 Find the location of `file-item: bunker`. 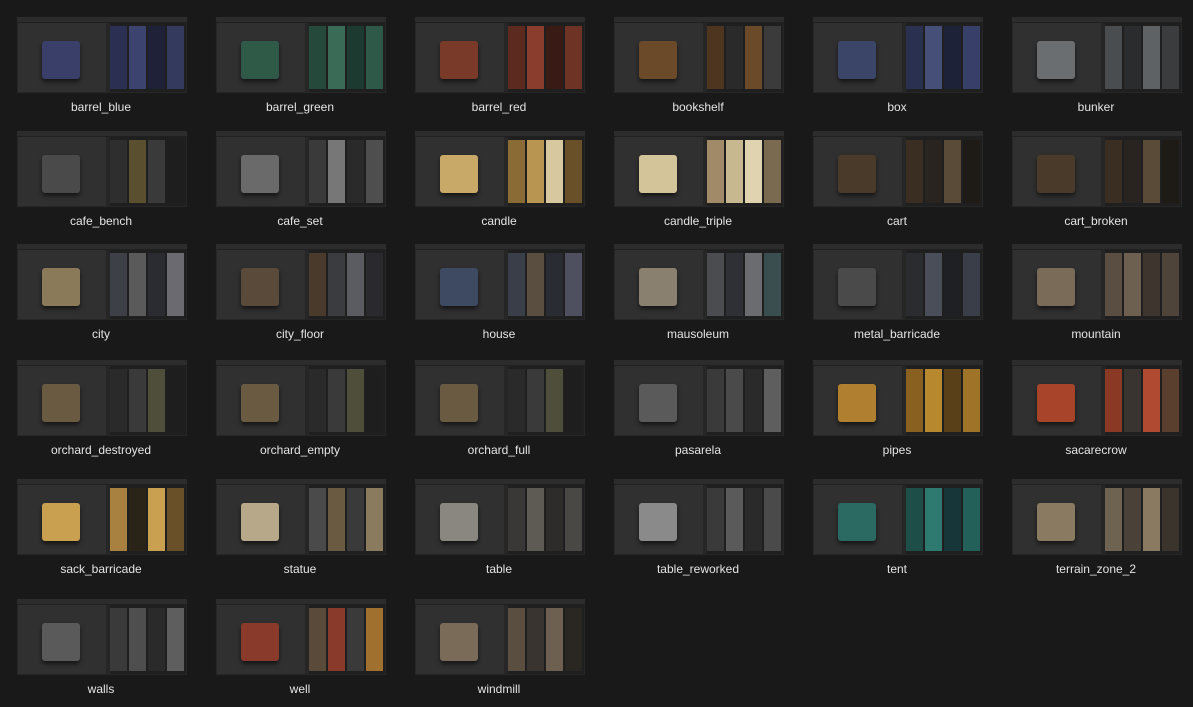

file-item: bunker is located at coordinates (1097, 66).